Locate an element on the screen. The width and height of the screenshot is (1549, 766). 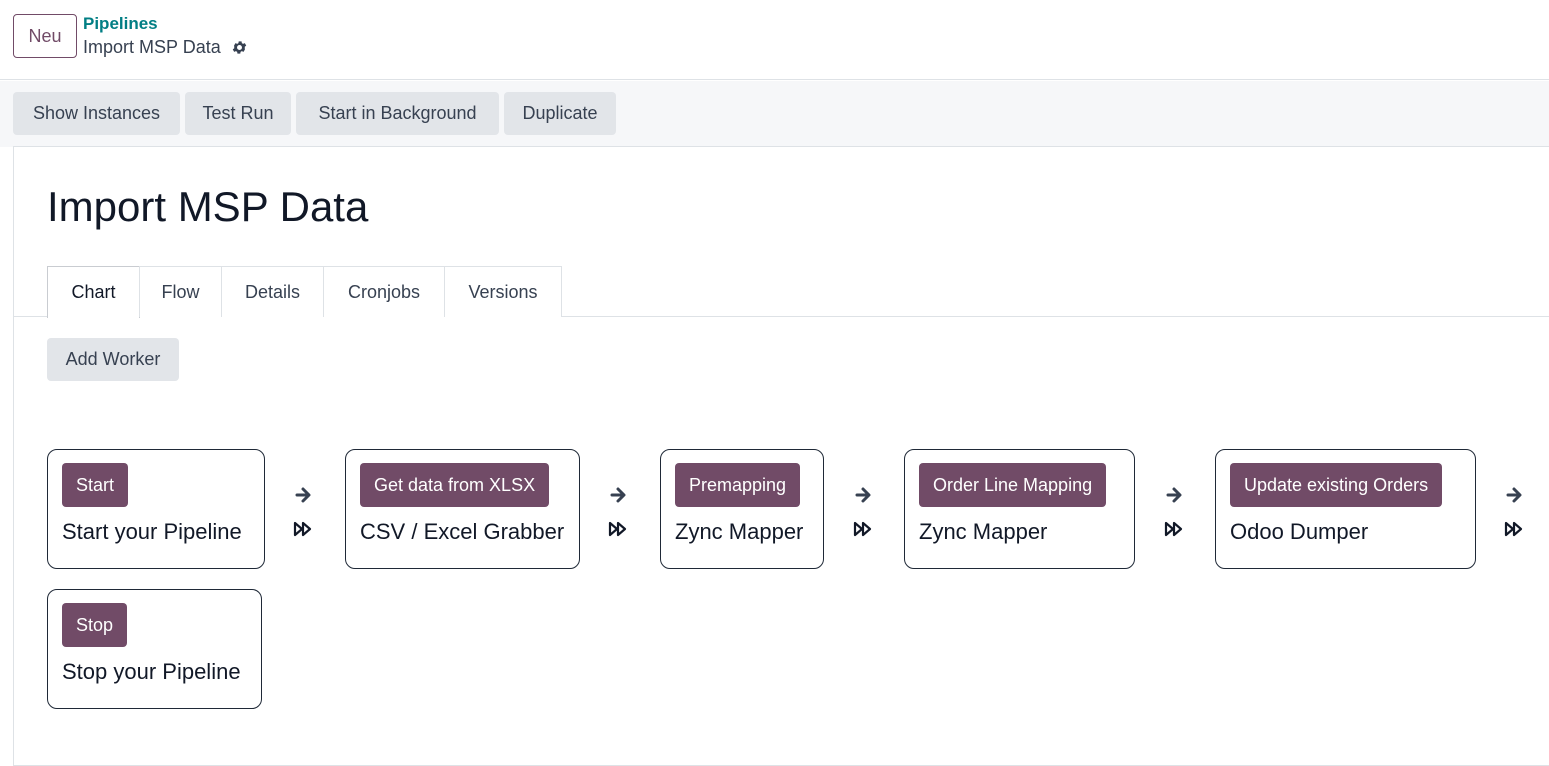
test-run-button: Test Run is located at coordinates (238, 113).